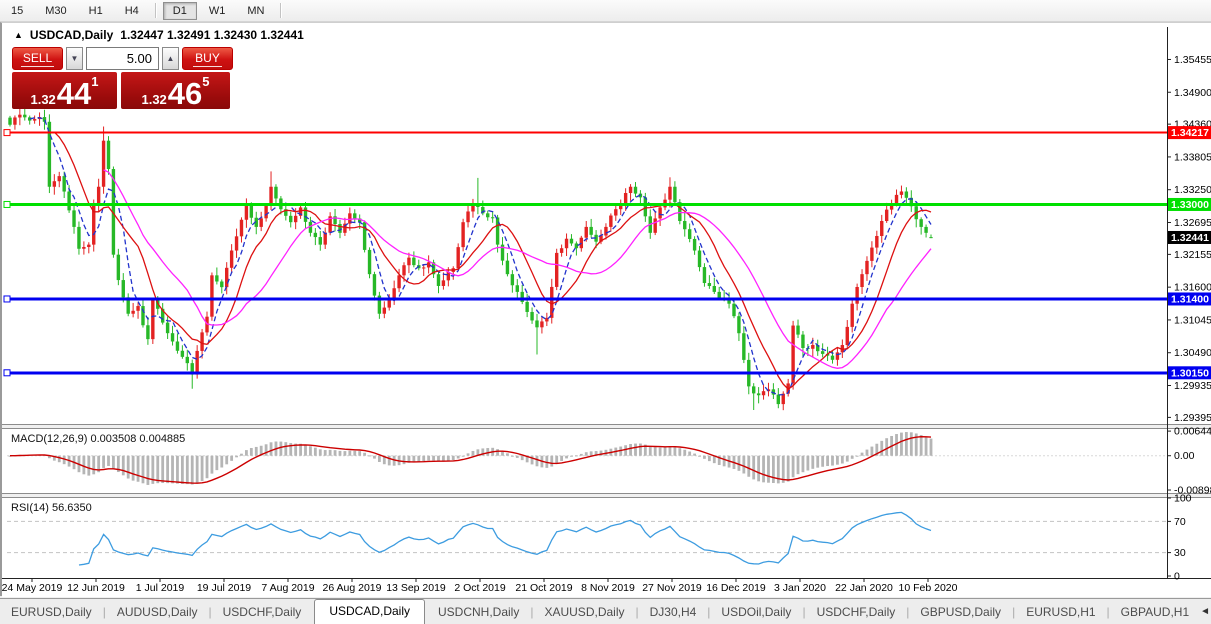  I want to click on one-click-collapse-icon: ▲, so click(18, 35).